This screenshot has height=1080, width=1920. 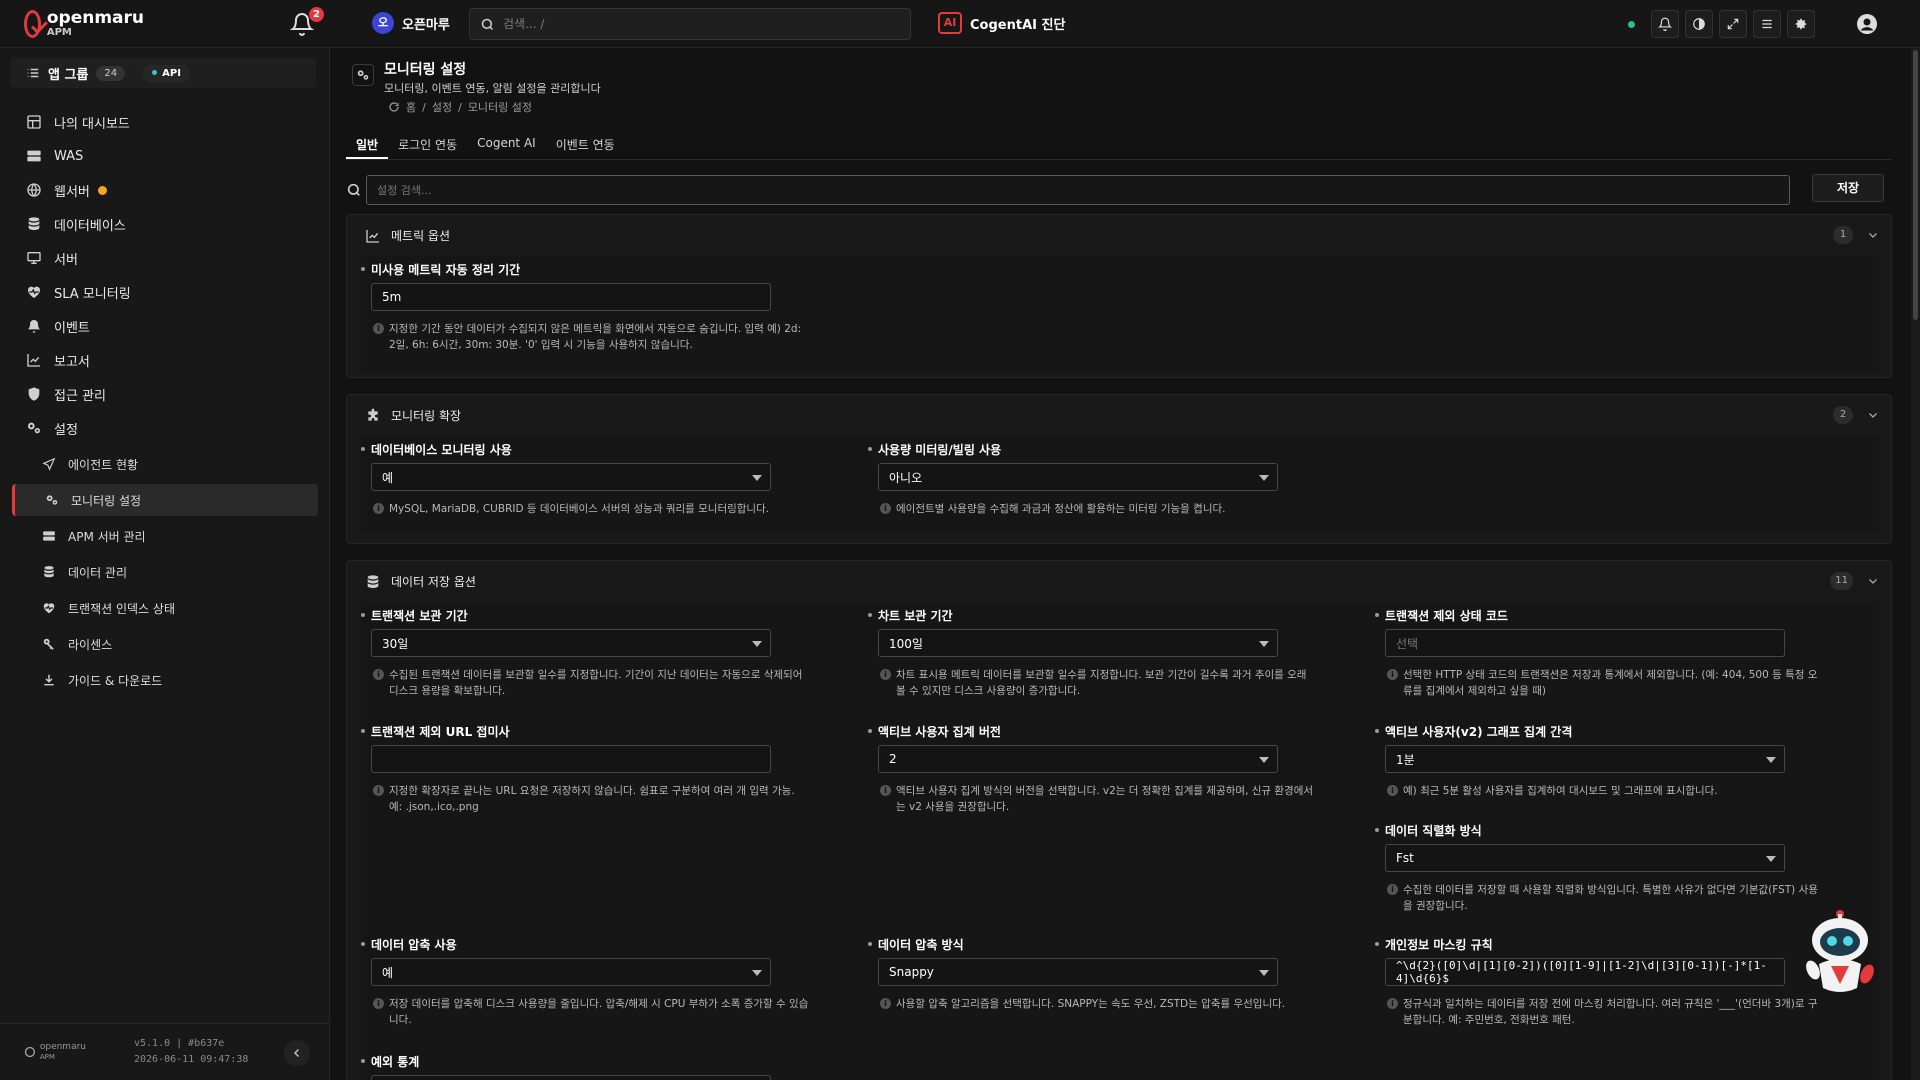 What do you see at coordinates (506, 144) in the screenshot?
I see `tab-cogent-ai: Cogent AI` at bounding box center [506, 144].